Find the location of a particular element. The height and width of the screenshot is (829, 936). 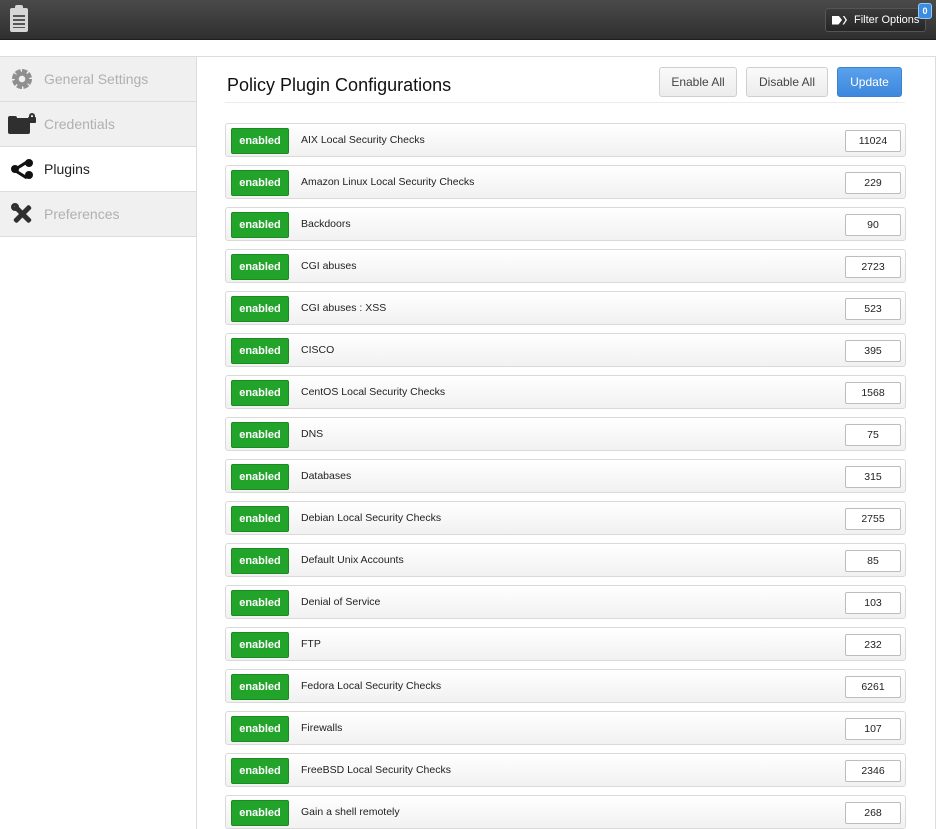

table-row: enabled CGI abuses 2723 is located at coordinates (565, 266).